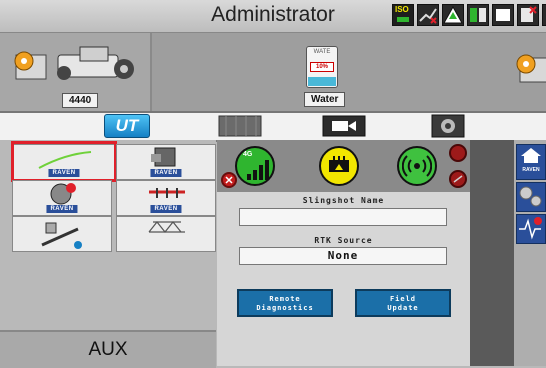  What do you see at coordinates (403, 15) in the screenshot?
I see `iso-status-icon: ISO` at bounding box center [403, 15].